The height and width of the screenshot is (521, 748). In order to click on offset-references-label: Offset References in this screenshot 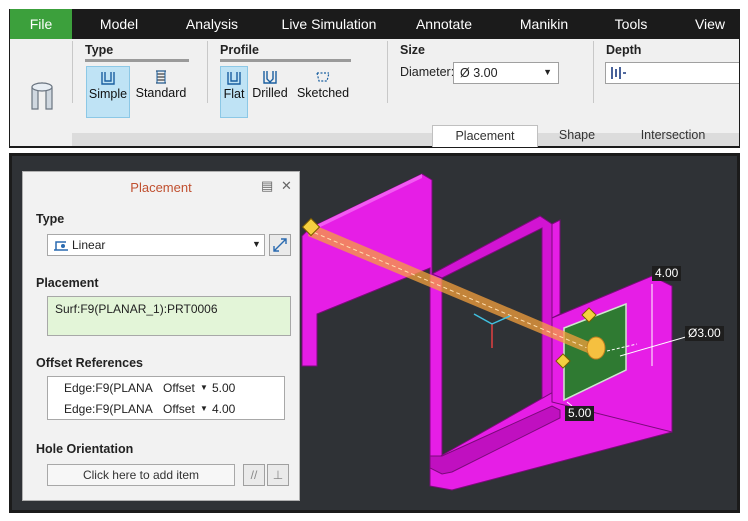, I will do `click(89, 363)`.